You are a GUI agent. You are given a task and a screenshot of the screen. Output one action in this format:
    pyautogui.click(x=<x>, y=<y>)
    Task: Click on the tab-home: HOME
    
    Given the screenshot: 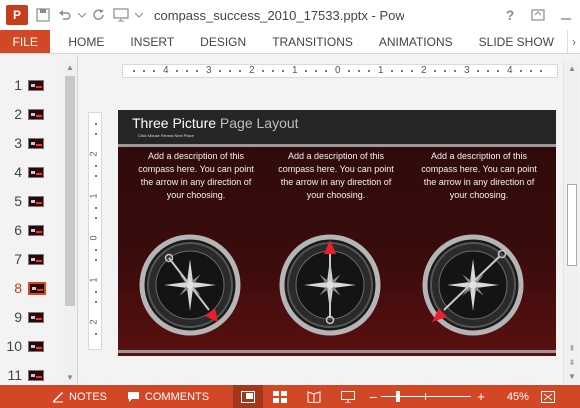 What is the action you would take?
    pyautogui.click(x=83, y=41)
    